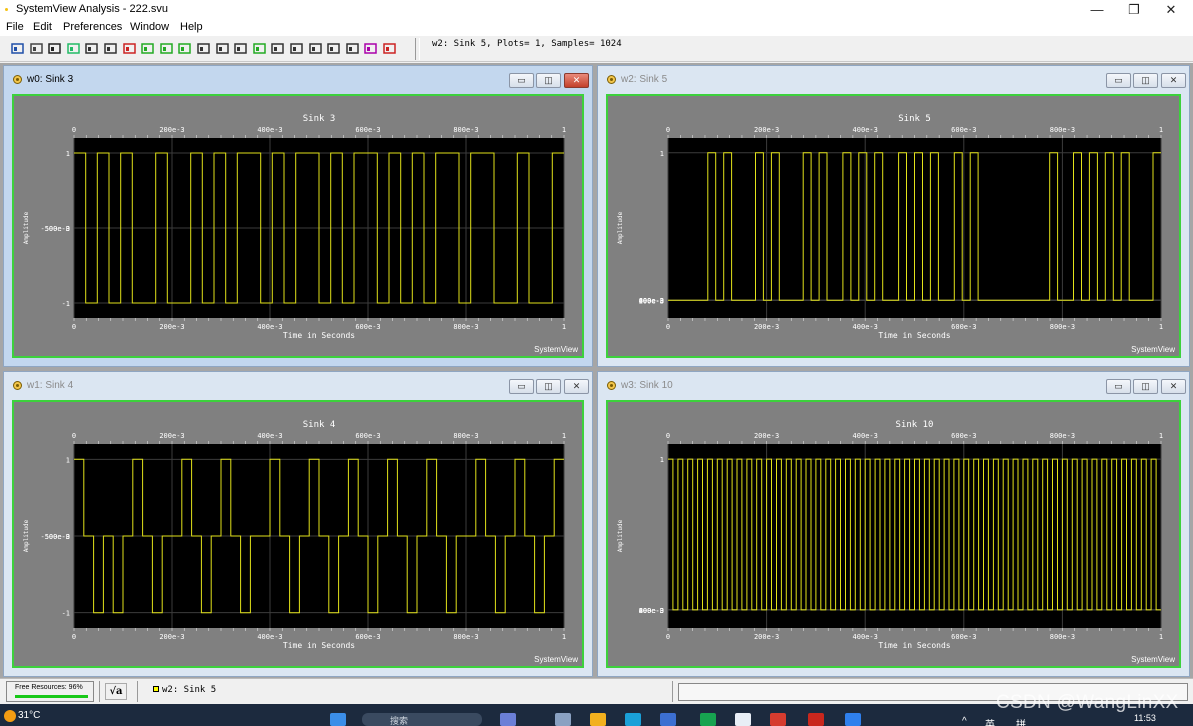  I want to click on app-red-icon, so click(778, 719).